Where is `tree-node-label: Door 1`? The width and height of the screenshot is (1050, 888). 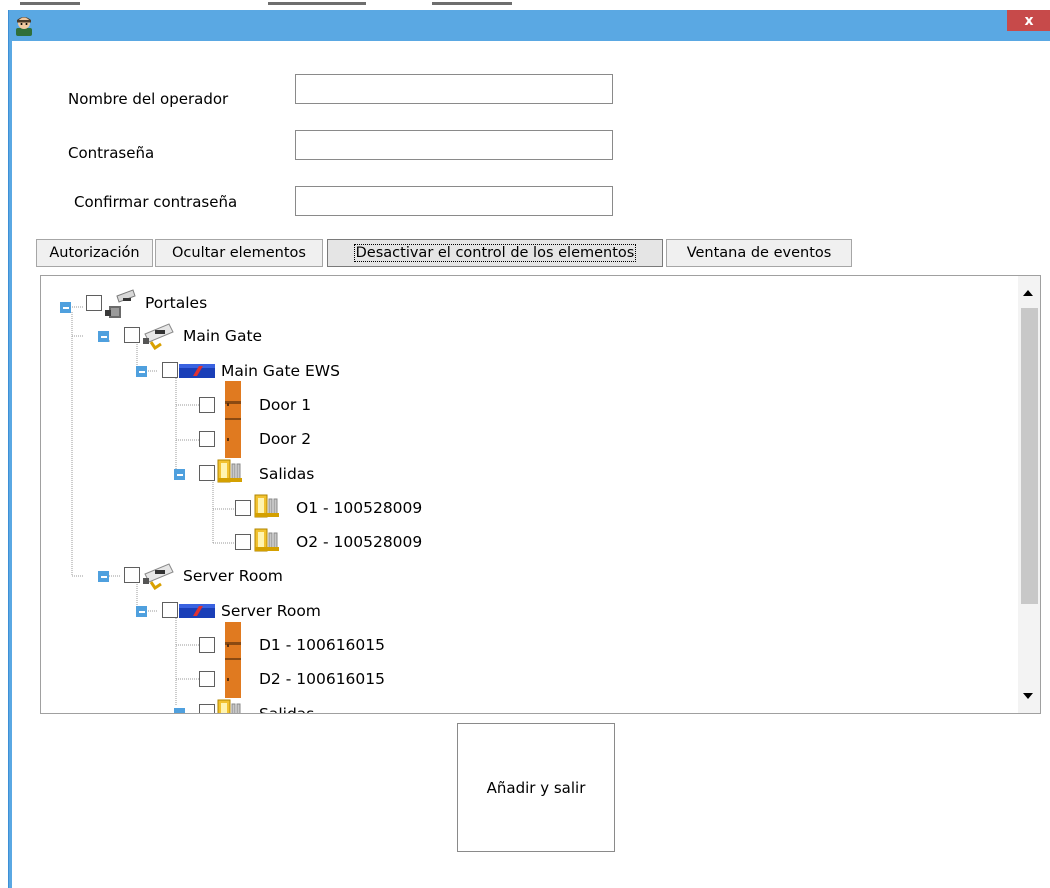 tree-node-label: Door 1 is located at coordinates (285, 405).